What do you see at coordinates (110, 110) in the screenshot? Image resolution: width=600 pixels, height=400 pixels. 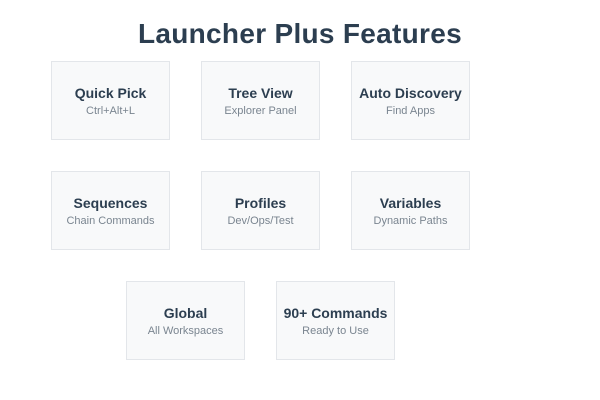 I see `feature-card-detail: Ctrl+Alt+L` at bounding box center [110, 110].